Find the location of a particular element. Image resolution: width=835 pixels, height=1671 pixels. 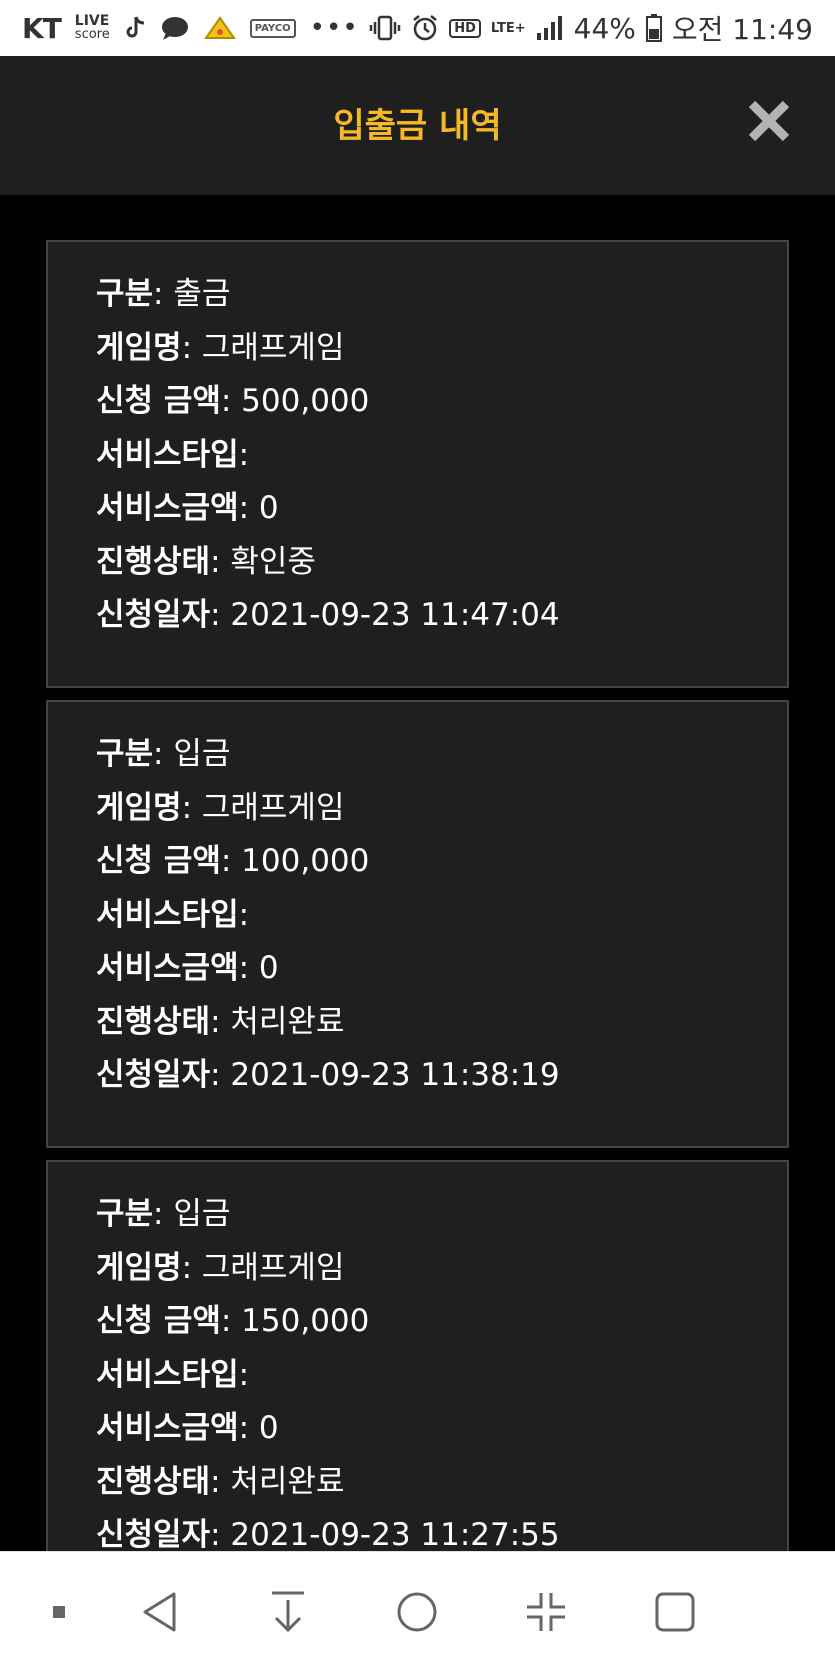

tiktok-icon is located at coordinates (135, 28).